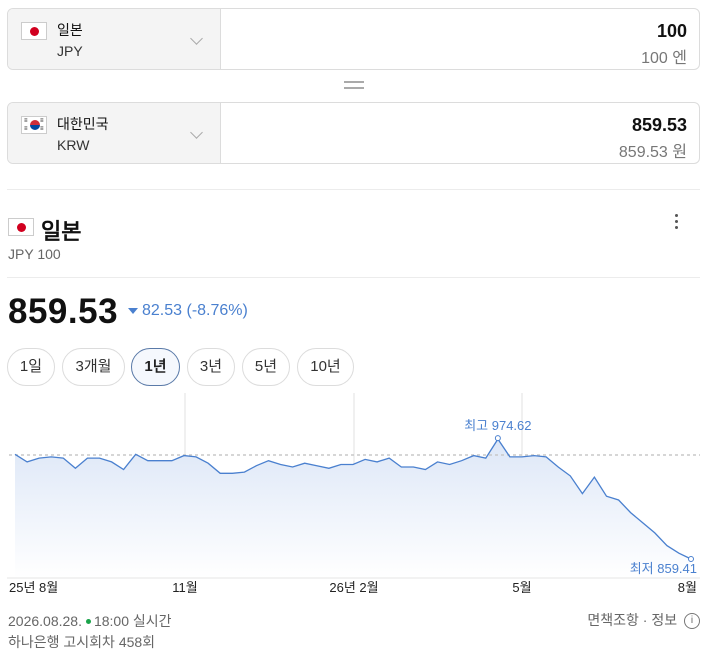  I want to click on x-tick-label: 11월, so click(184, 587).